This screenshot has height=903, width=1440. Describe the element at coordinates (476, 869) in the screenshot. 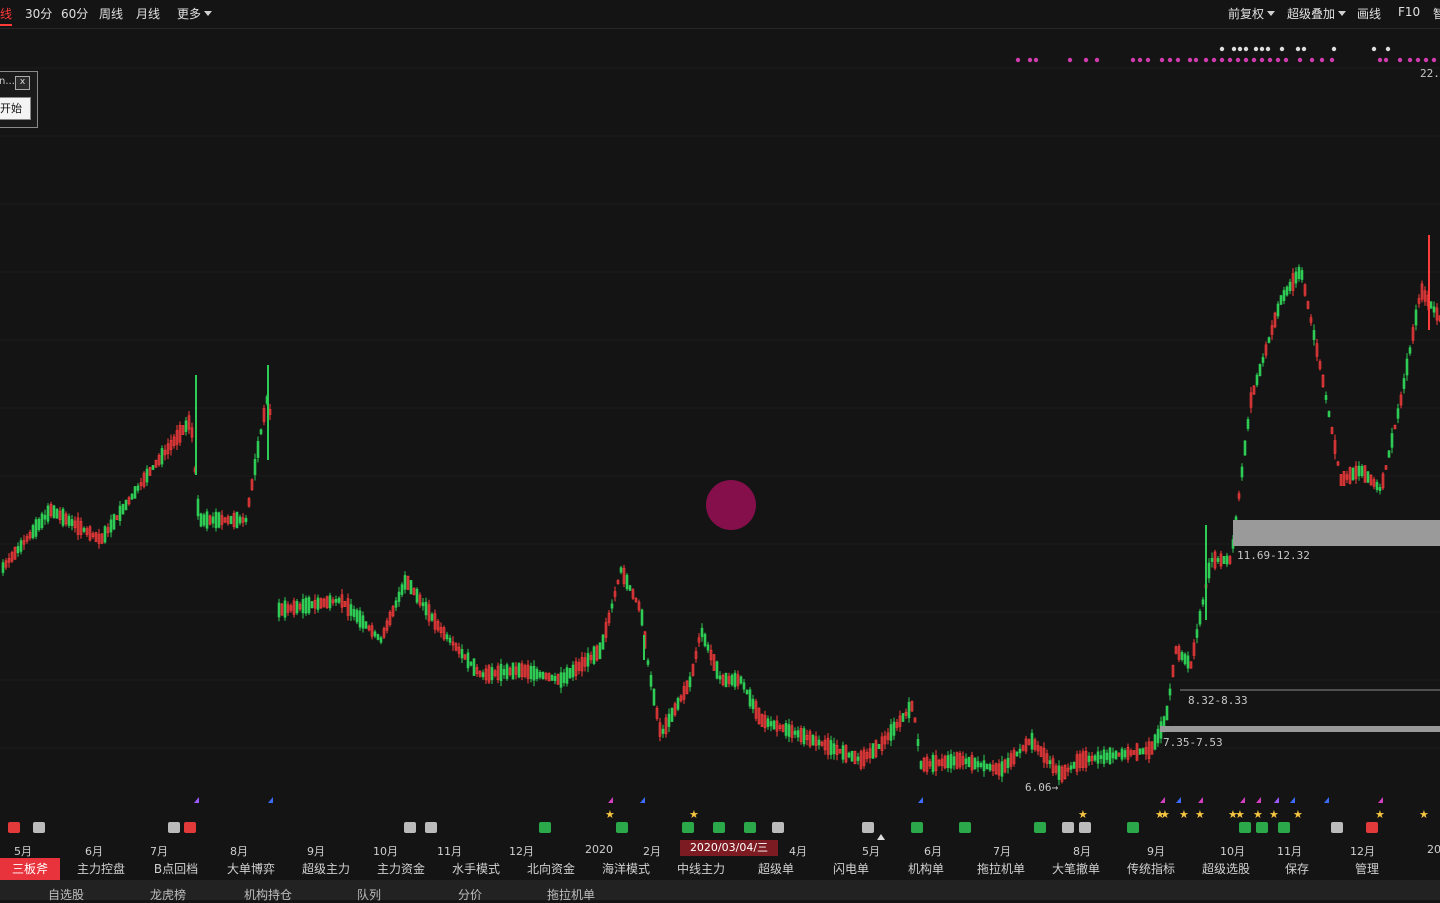

I see `tab-sailor: 水手模式` at that location.